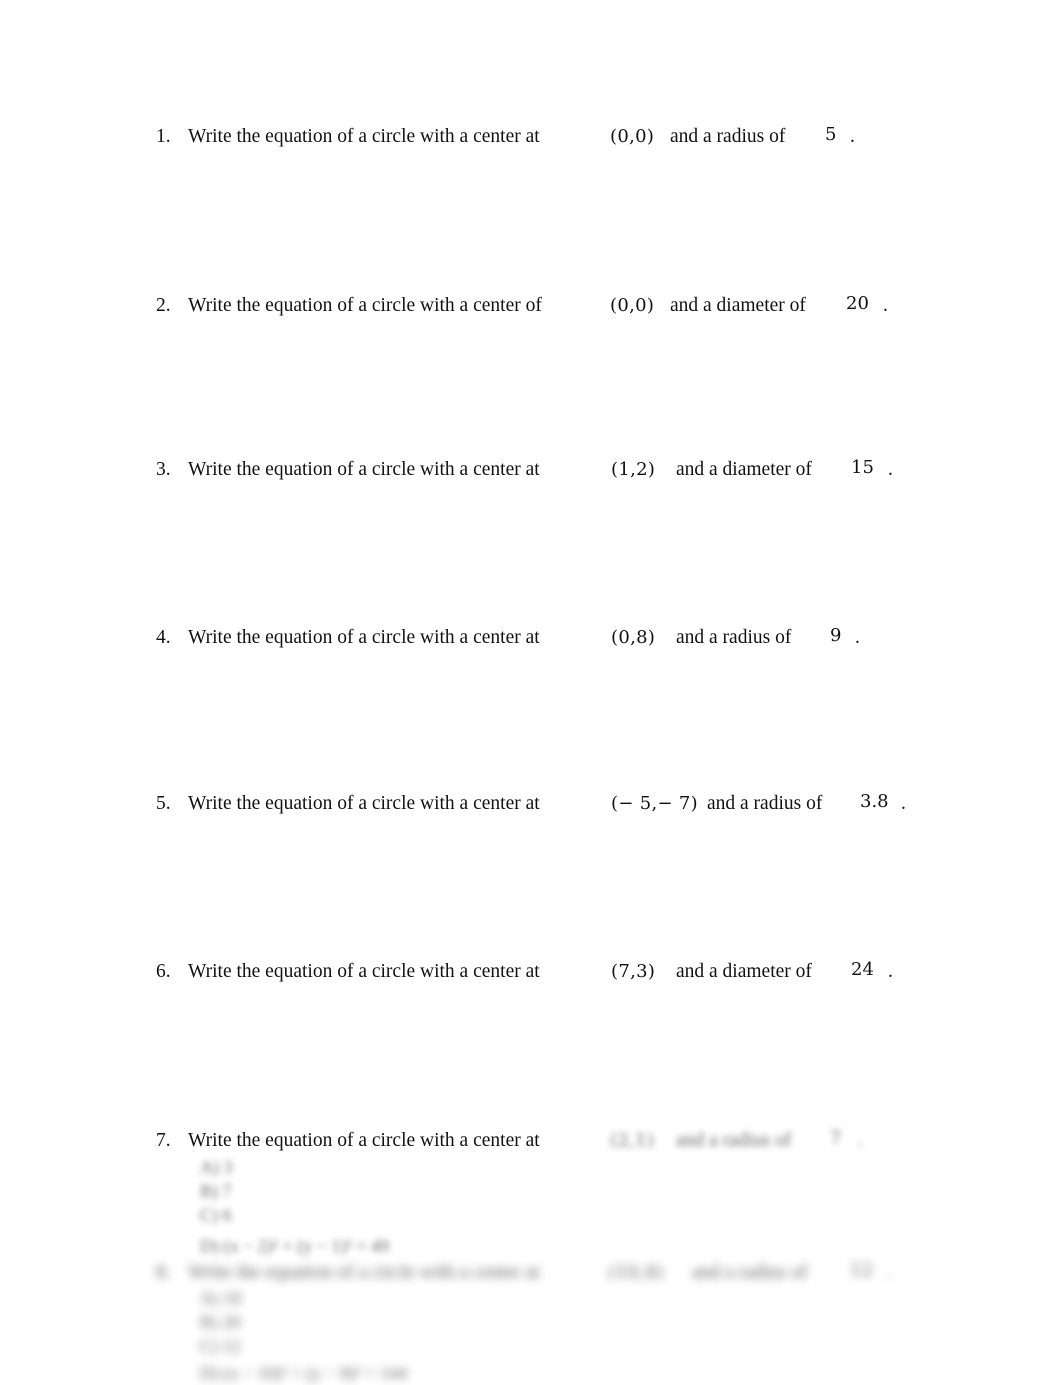  I want to click on measure-value: 5, so click(831, 134).